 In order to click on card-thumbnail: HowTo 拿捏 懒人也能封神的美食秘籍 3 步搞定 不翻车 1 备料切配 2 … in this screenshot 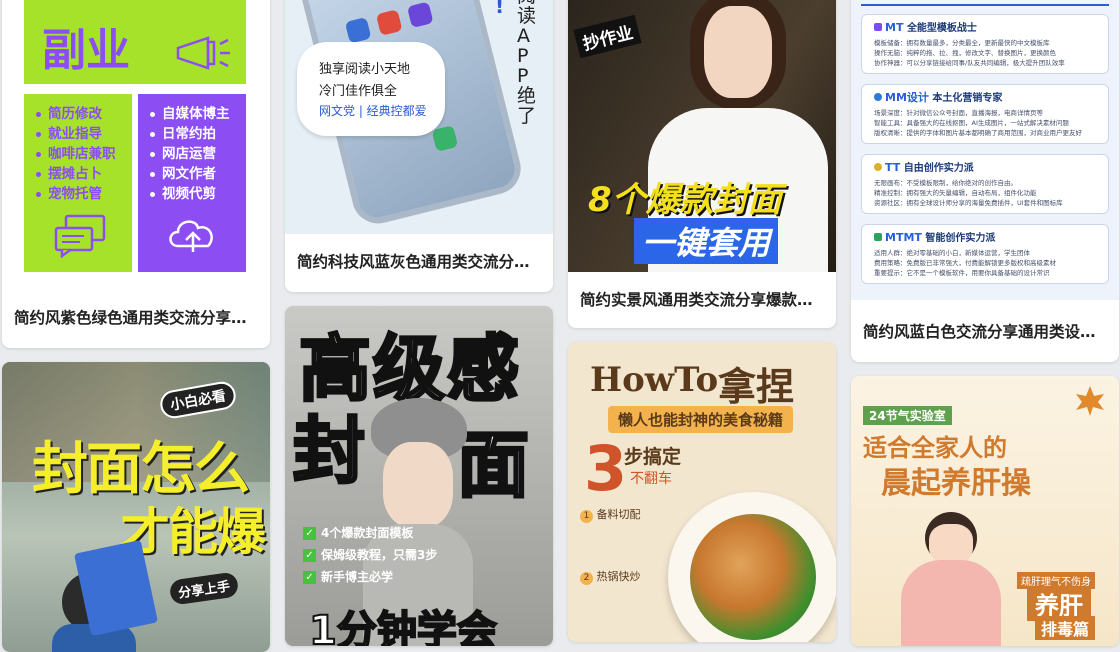, I will do `click(702, 492)`.